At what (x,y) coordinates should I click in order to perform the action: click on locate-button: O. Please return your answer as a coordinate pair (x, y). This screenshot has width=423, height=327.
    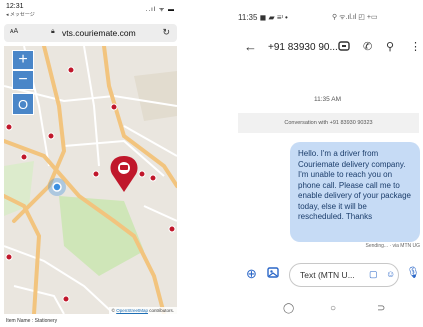
    Looking at the image, I should click on (23, 104).